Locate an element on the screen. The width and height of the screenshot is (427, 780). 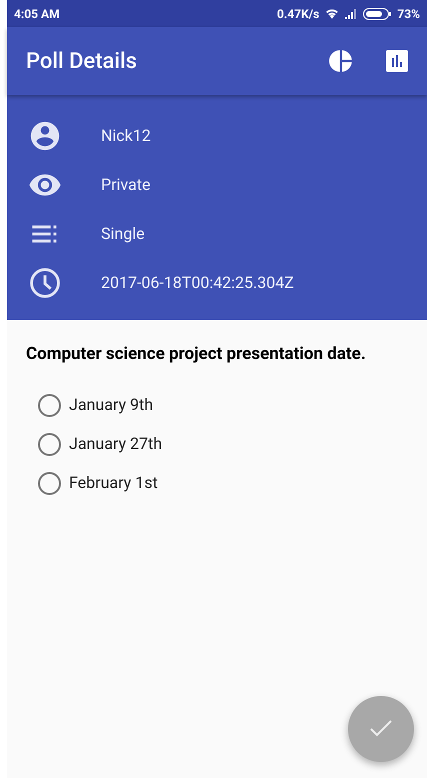
status-time: 4:05 AM is located at coordinates (37, 14).